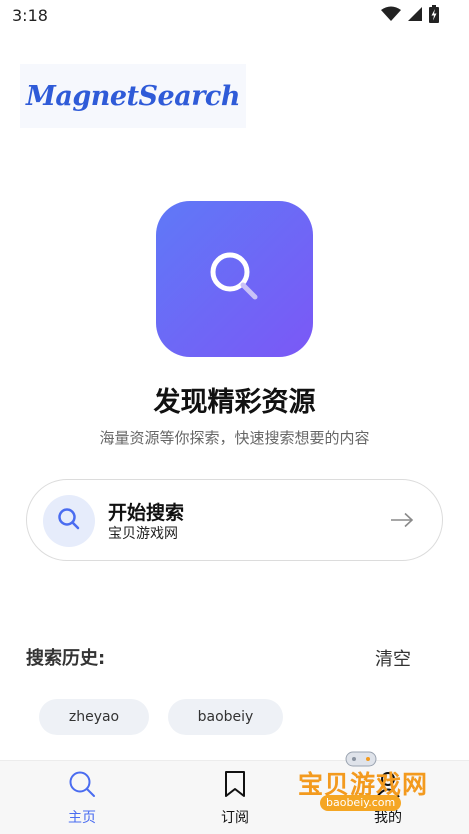  I want to click on app-logo: MagnetSearch, so click(133, 96).